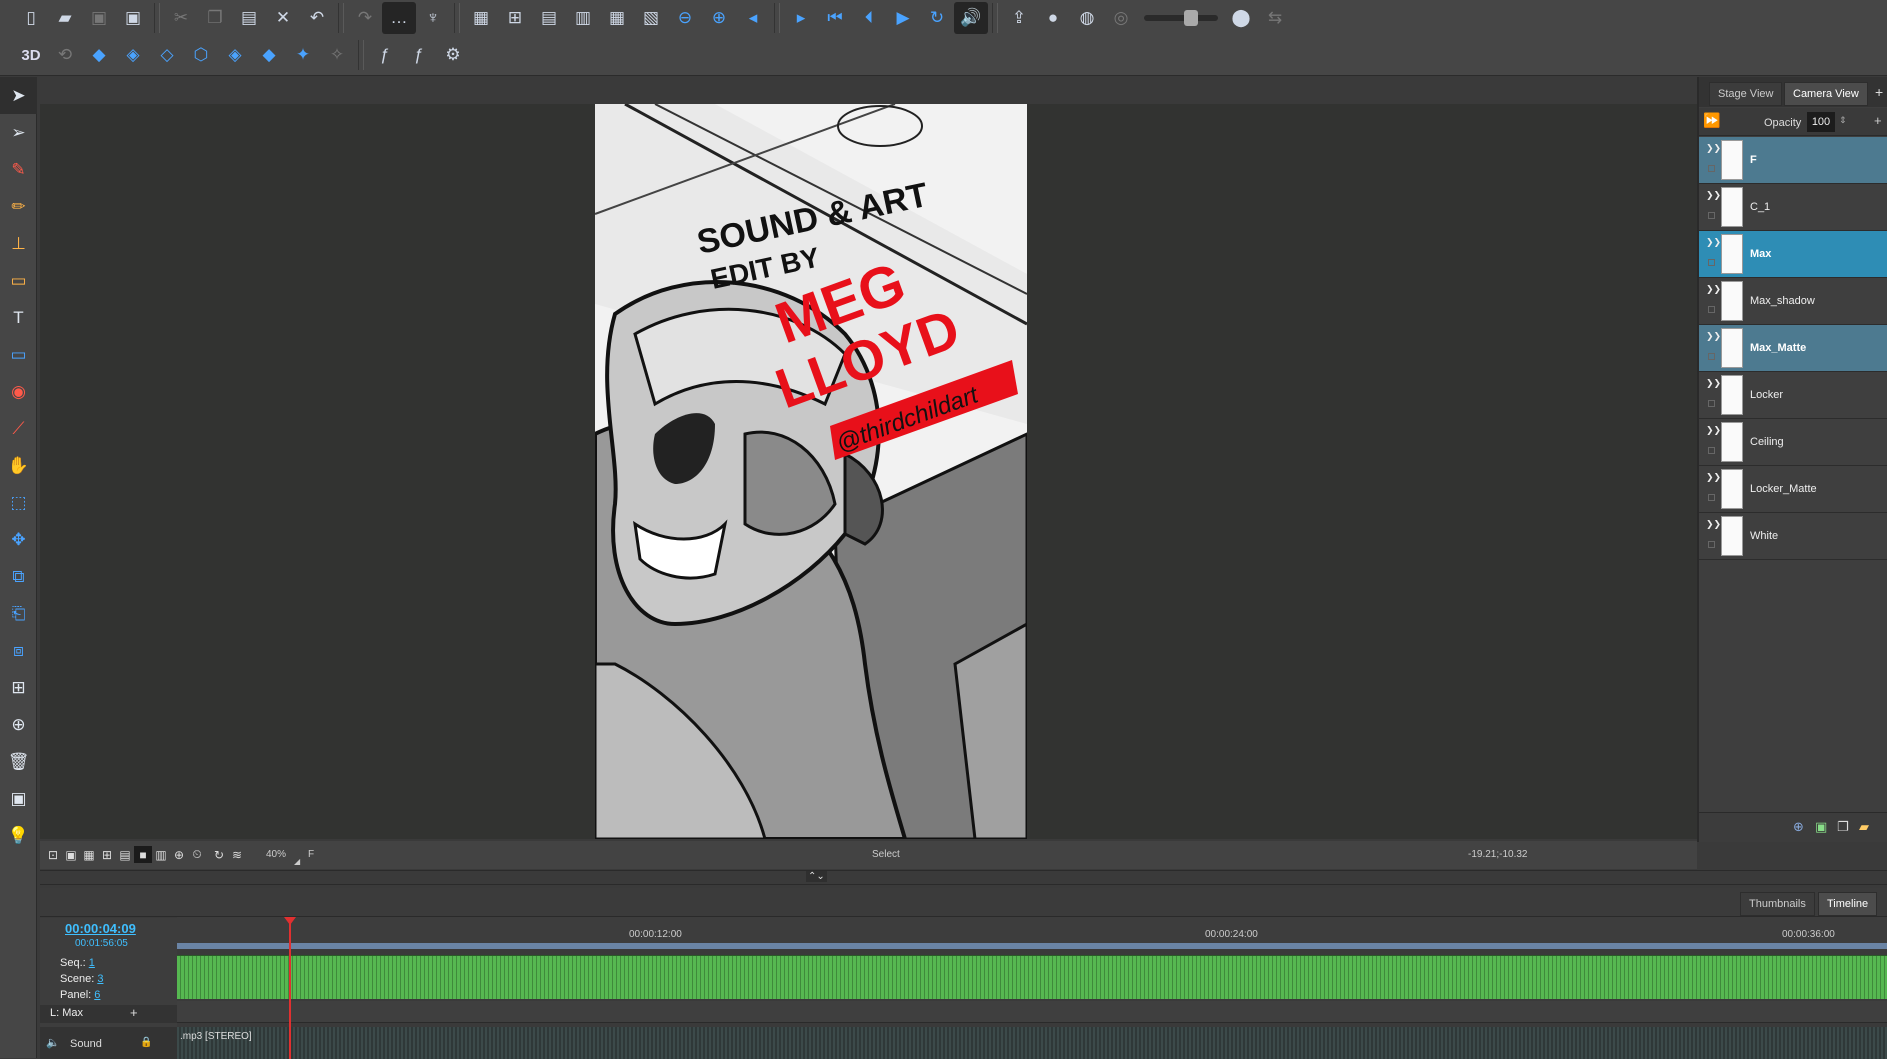 The height and width of the screenshot is (1059, 1887). What do you see at coordinates (18, 761) in the screenshot?
I see `trash-icon: 🗑` at bounding box center [18, 761].